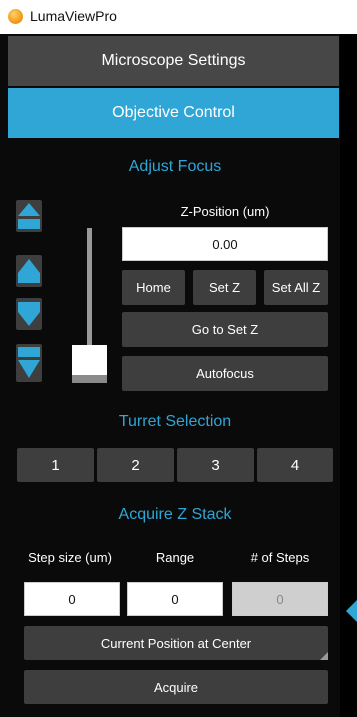  Describe the element at coordinates (175, 557) in the screenshot. I see `range-label: Range` at that location.